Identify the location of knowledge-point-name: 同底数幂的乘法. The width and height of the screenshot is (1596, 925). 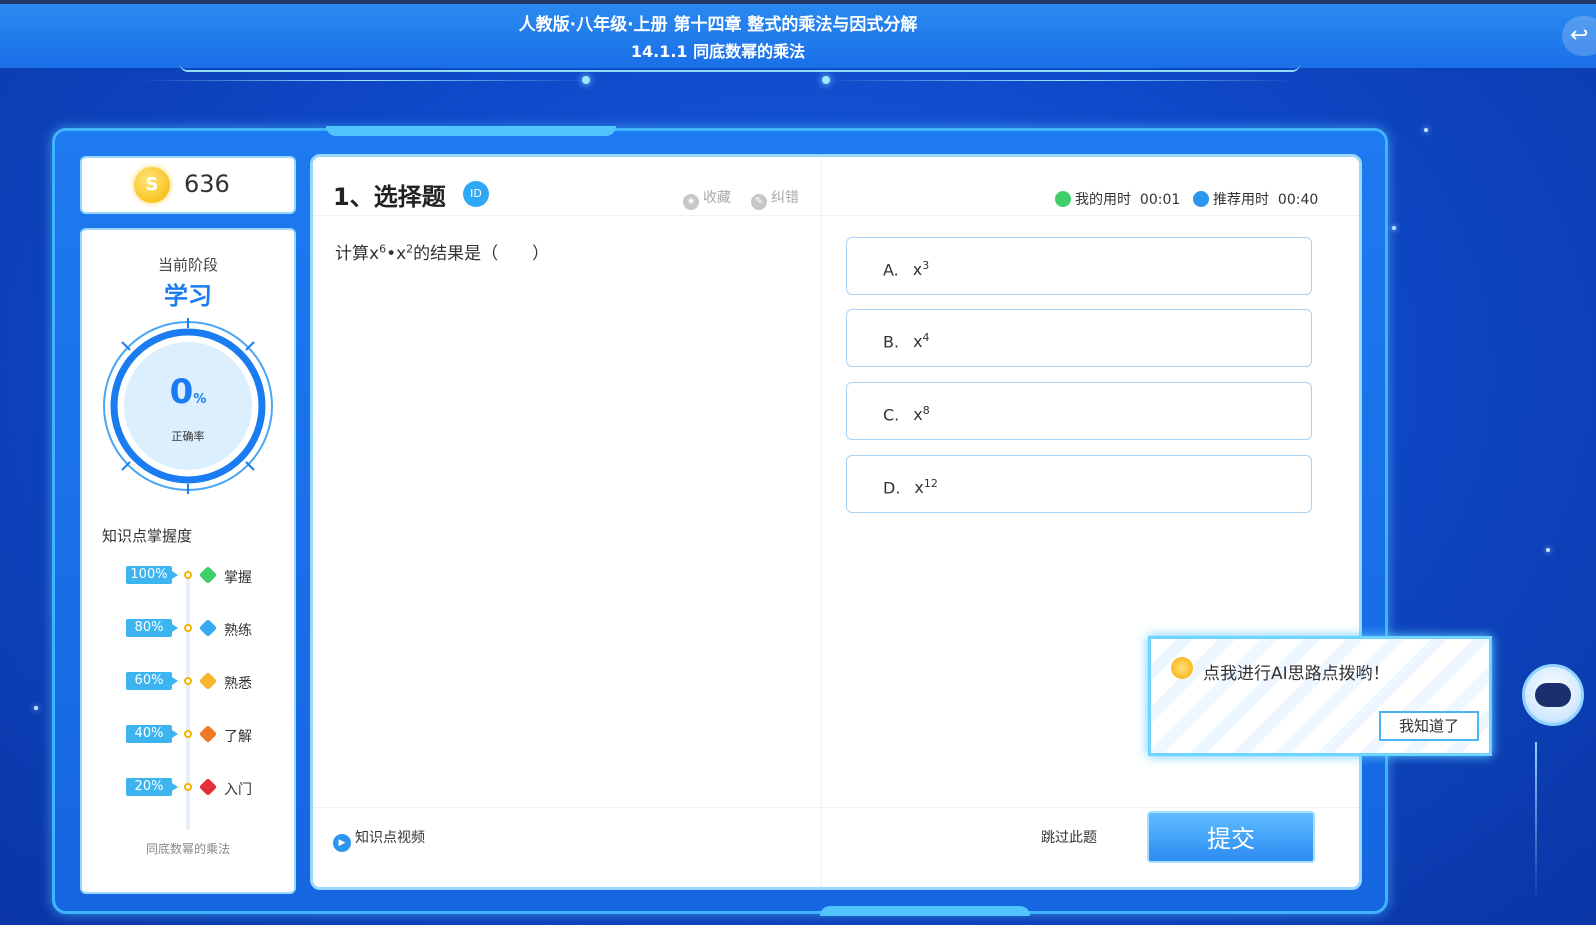
(187, 849).